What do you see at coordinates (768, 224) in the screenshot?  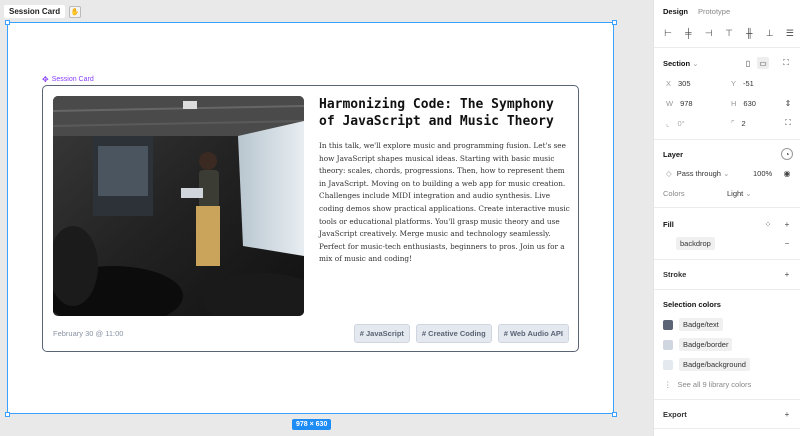 I see `styles-grid-icon: ⁘` at bounding box center [768, 224].